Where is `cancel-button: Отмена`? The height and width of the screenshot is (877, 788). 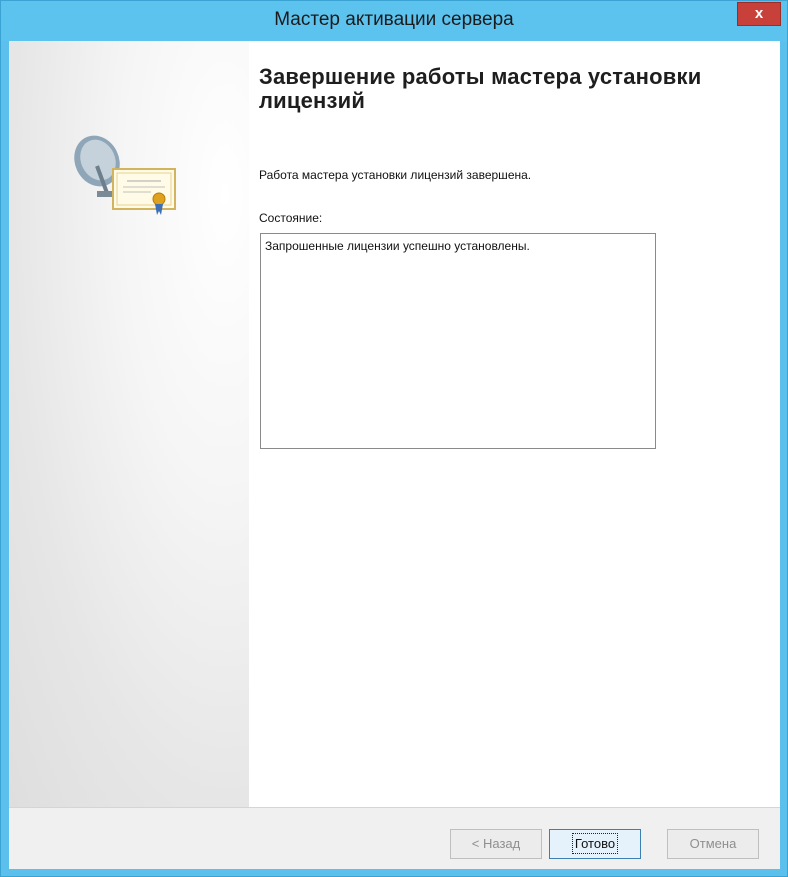
cancel-button: Отмена is located at coordinates (713, 844).